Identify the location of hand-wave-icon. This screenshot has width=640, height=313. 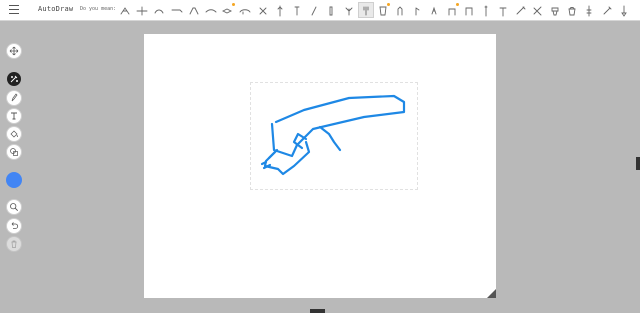
(434, 10).